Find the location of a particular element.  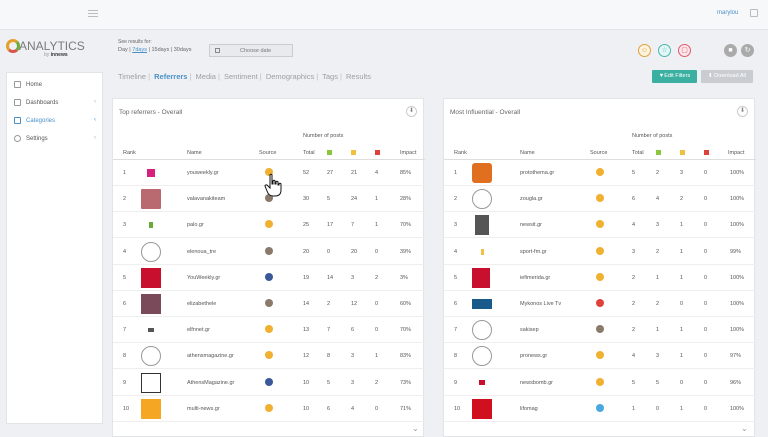

name-cell: newsbomb.gr is located at coordinates (536, 383).